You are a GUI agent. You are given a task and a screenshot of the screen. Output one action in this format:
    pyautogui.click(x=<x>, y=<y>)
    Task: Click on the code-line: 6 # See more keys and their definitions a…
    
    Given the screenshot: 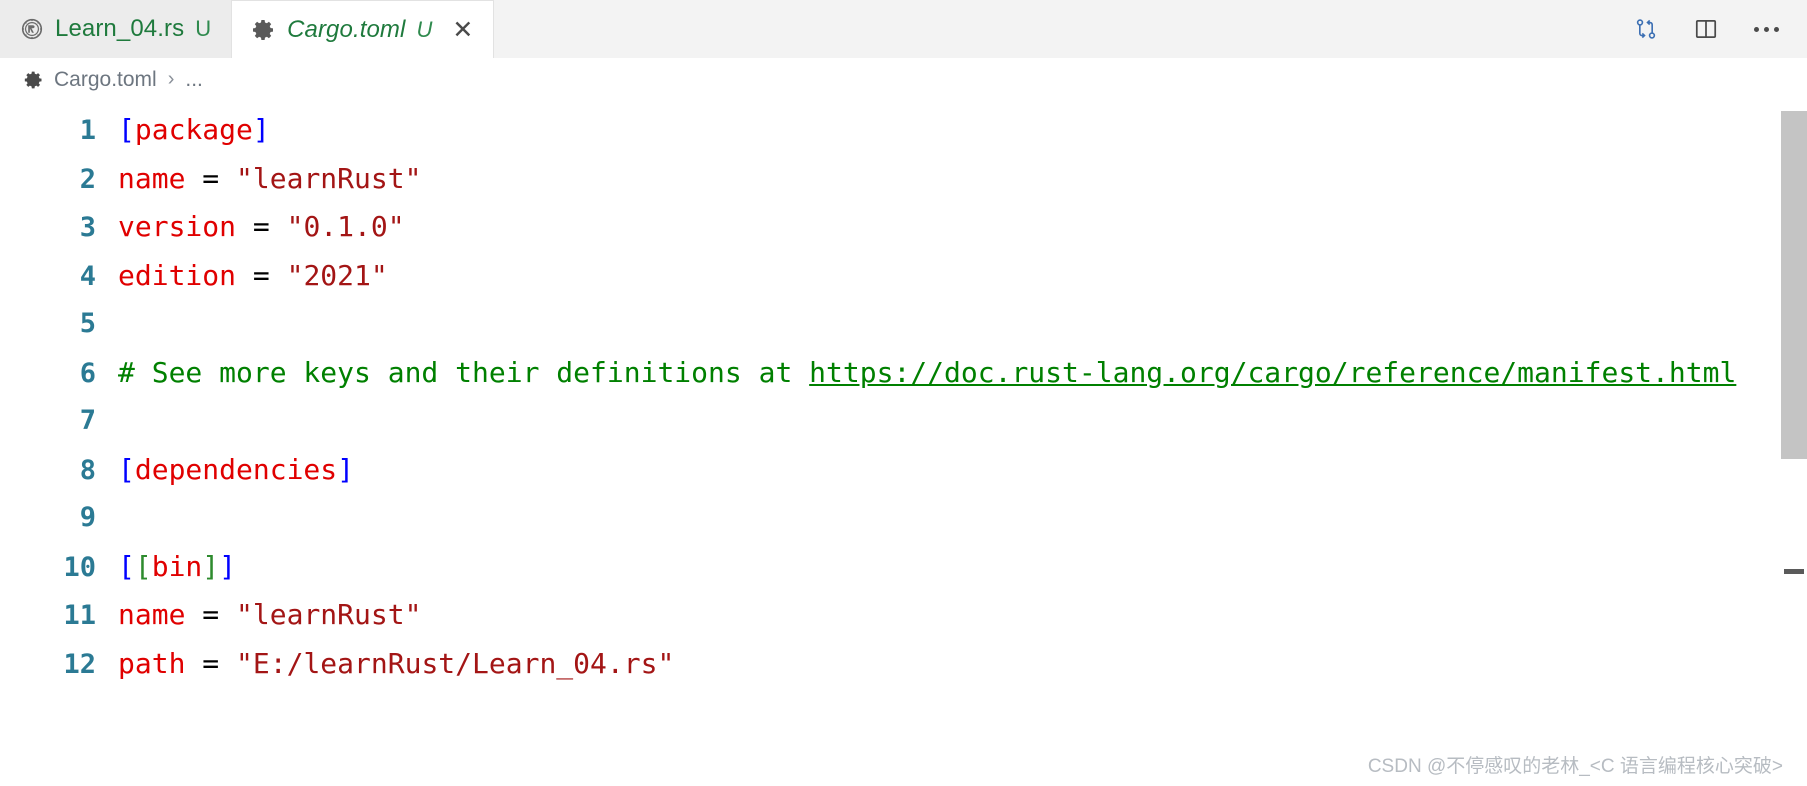 What is the action you would take?
    pyautogui.click(x=903, y=373)
    